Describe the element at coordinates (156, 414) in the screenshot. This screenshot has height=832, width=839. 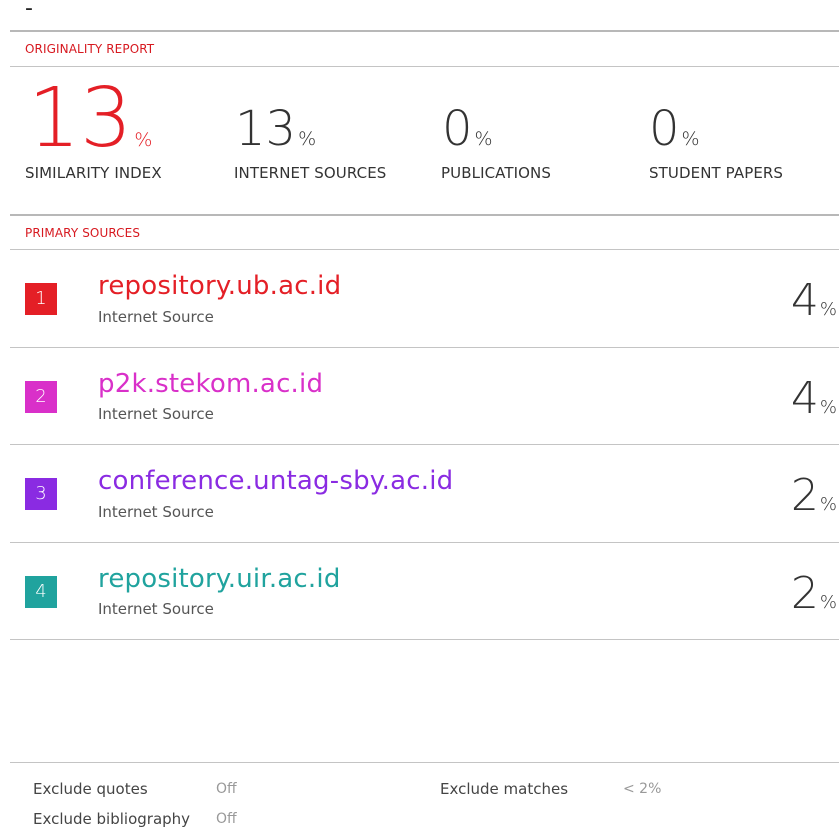
I see `source-type-2: Internet Source` at that location.